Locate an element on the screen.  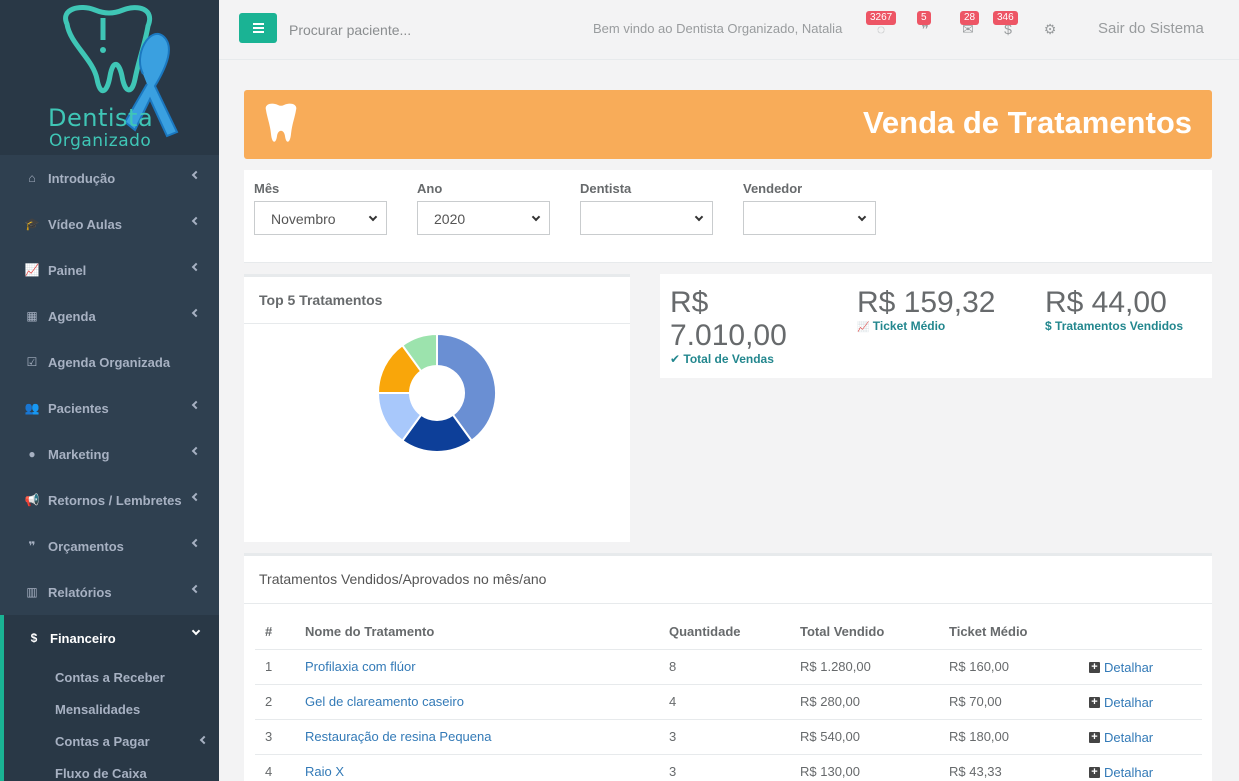
filter-month: Mês Novembro is located at coordinates (320, 208).